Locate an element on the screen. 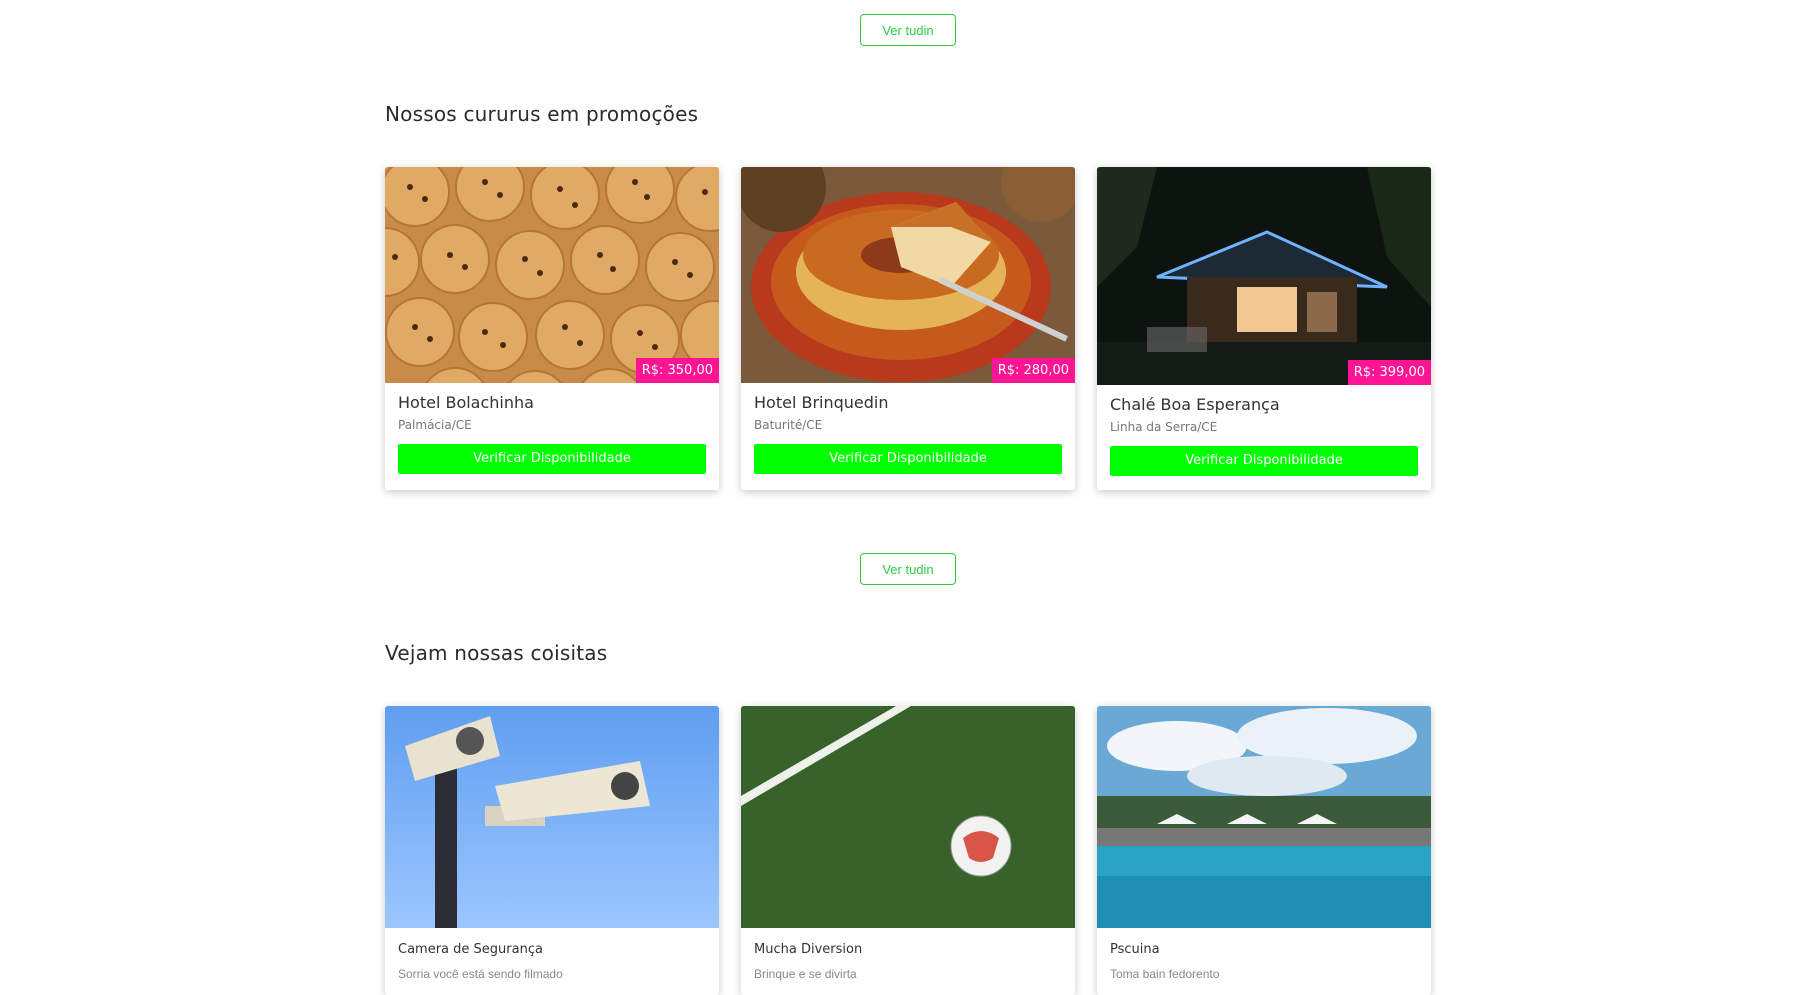 Image resolution: width=1802 pixels, height=995 pixels. price-badge: R$: 280,00 is located at coordinates (1033, 370).